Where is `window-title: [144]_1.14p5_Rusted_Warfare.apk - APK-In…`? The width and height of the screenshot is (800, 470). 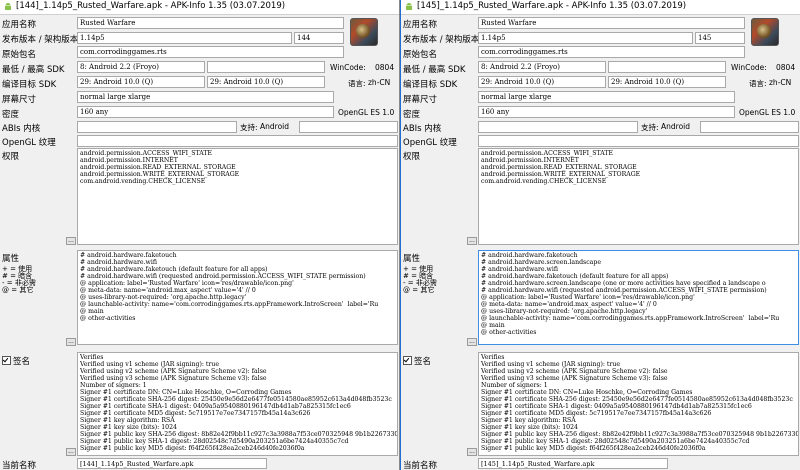
window-title: [144]_1.14p5_Rusted_Warfare.apk - APK-In… is located at coordinates (151, 6).